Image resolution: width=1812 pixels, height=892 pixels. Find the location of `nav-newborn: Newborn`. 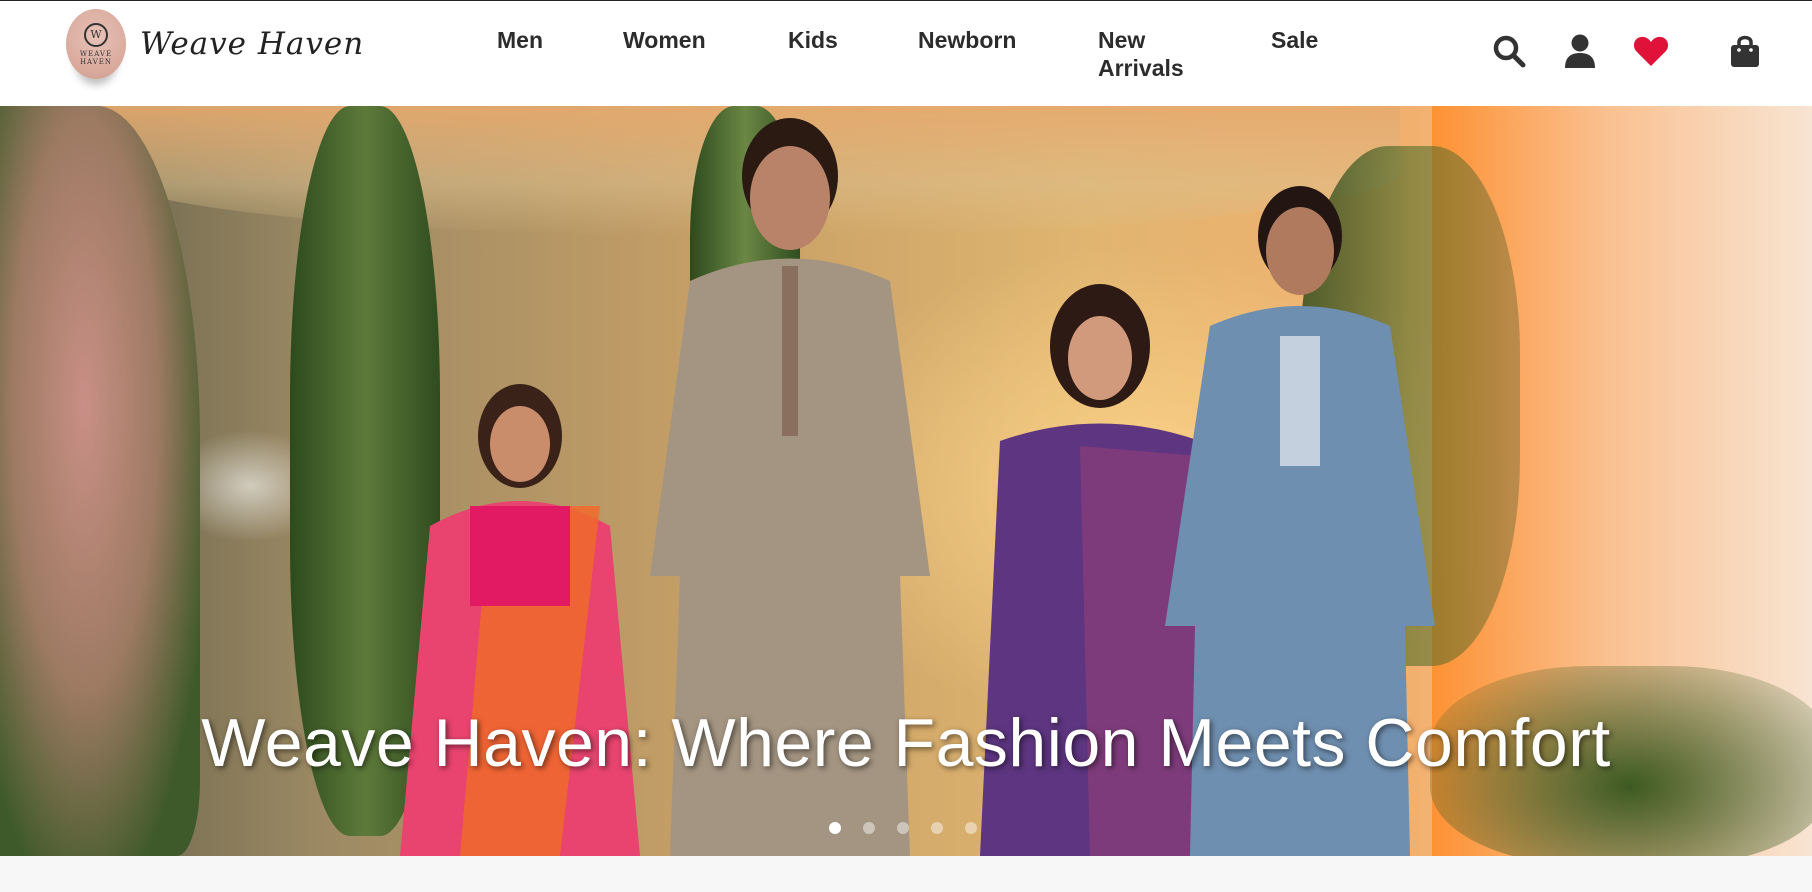

nav-newborn: Newborn is located at coordinates (967, 40).